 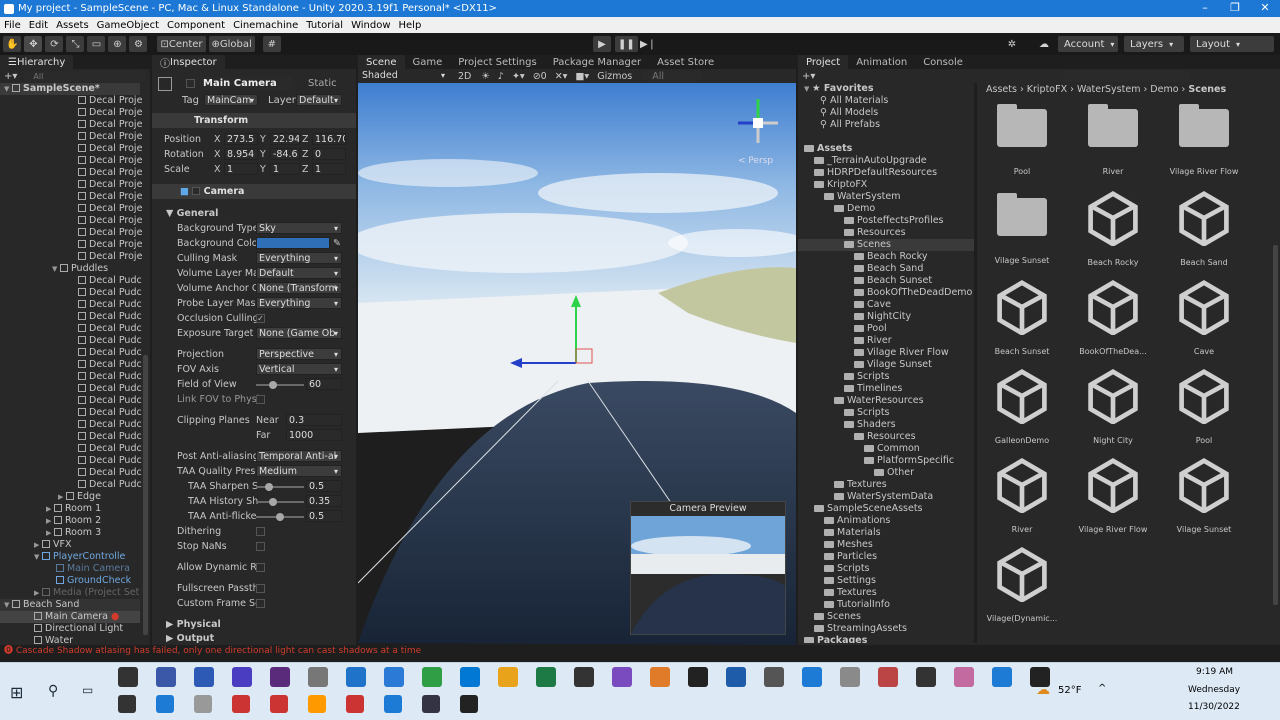 I want to click on layout-dropdown: Layout, so click(x=1232, y=44).